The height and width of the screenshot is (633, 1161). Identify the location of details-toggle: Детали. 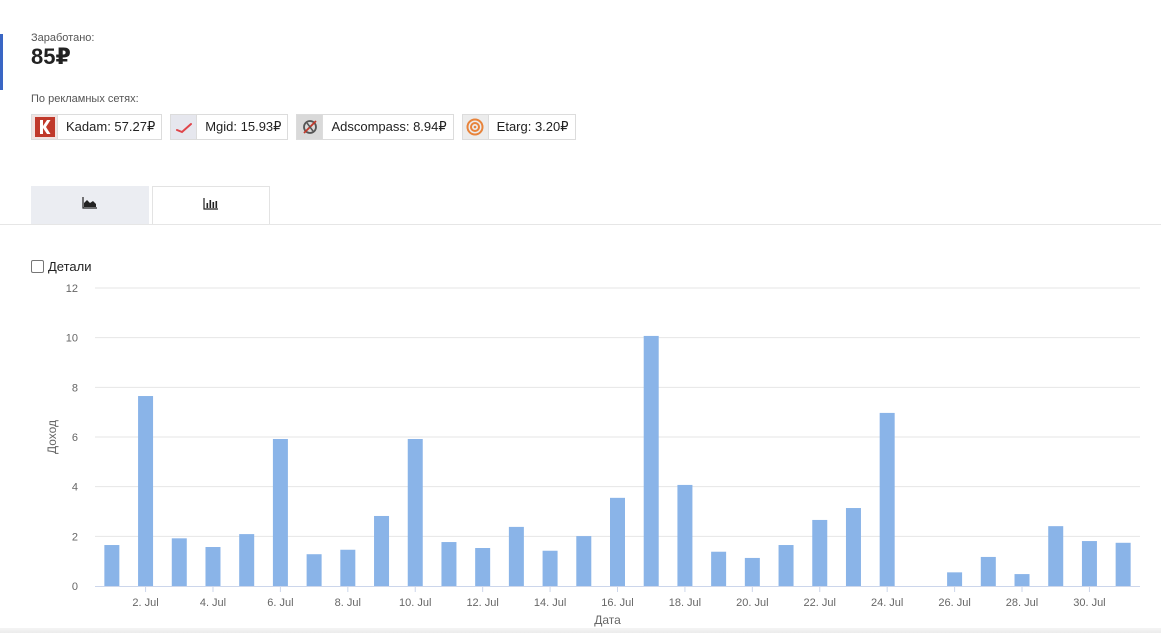
(61, 266).